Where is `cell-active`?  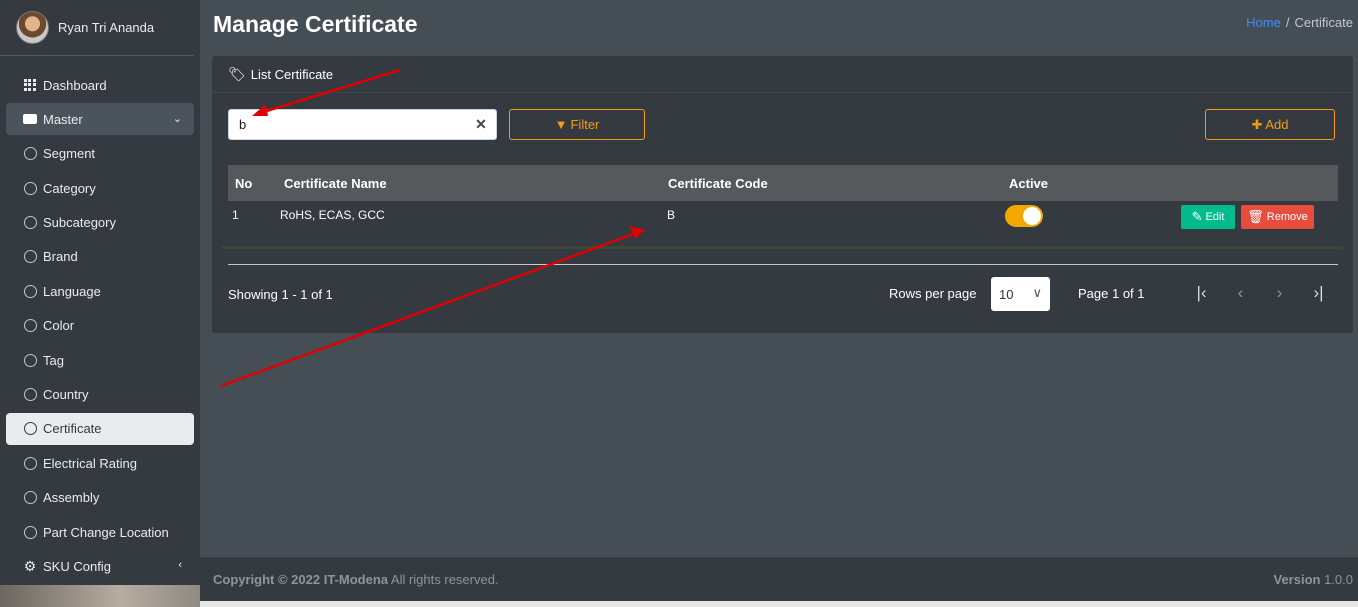
cell-active is located at coordinates (1080, 216).